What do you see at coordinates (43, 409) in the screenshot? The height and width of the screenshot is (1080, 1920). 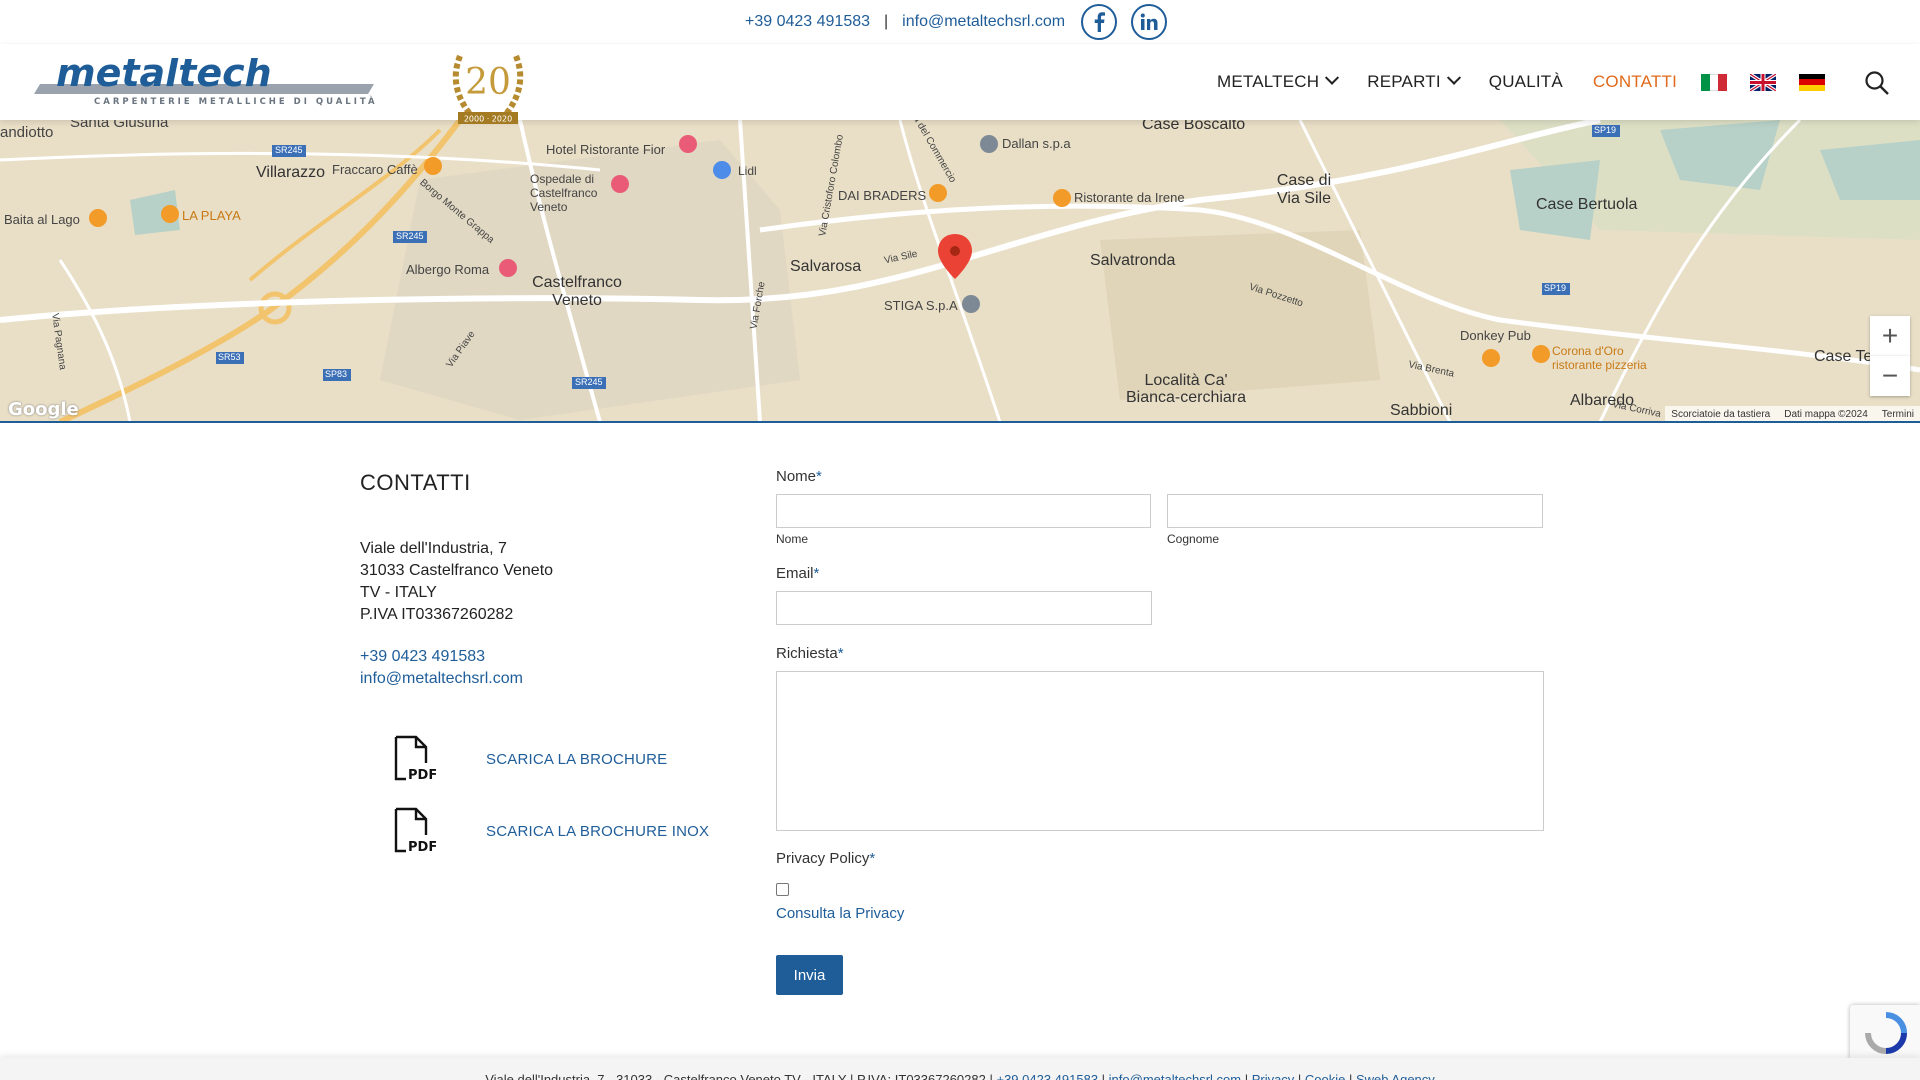 I see `google-logo: Google` at bounding box center [43, 409].